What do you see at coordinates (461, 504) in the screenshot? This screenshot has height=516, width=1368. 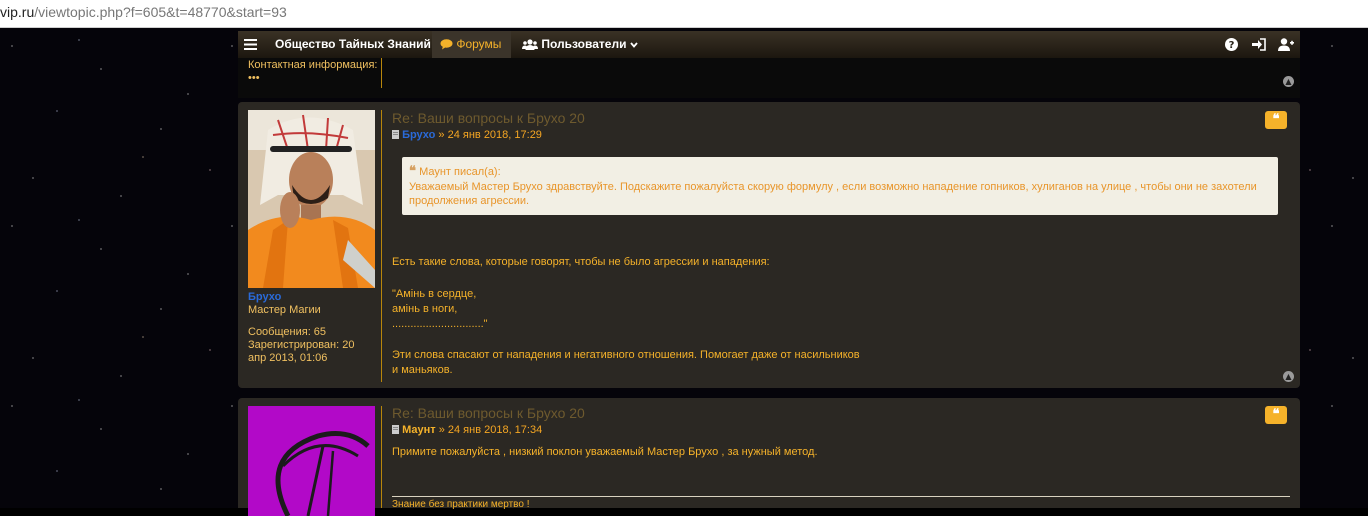 I see `signature: Знание без практики мертво !` at bounding box center [461, 504].